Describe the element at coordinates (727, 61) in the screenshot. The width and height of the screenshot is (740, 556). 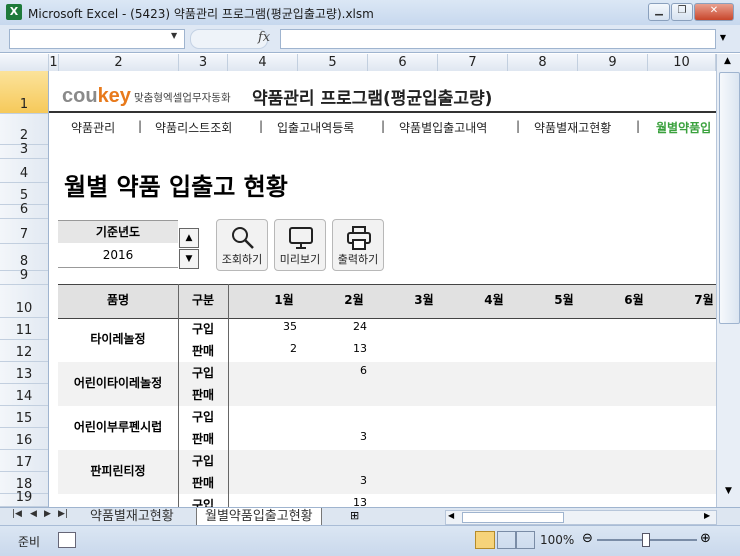
I see `scroll-up-icon: ▲` at that location.